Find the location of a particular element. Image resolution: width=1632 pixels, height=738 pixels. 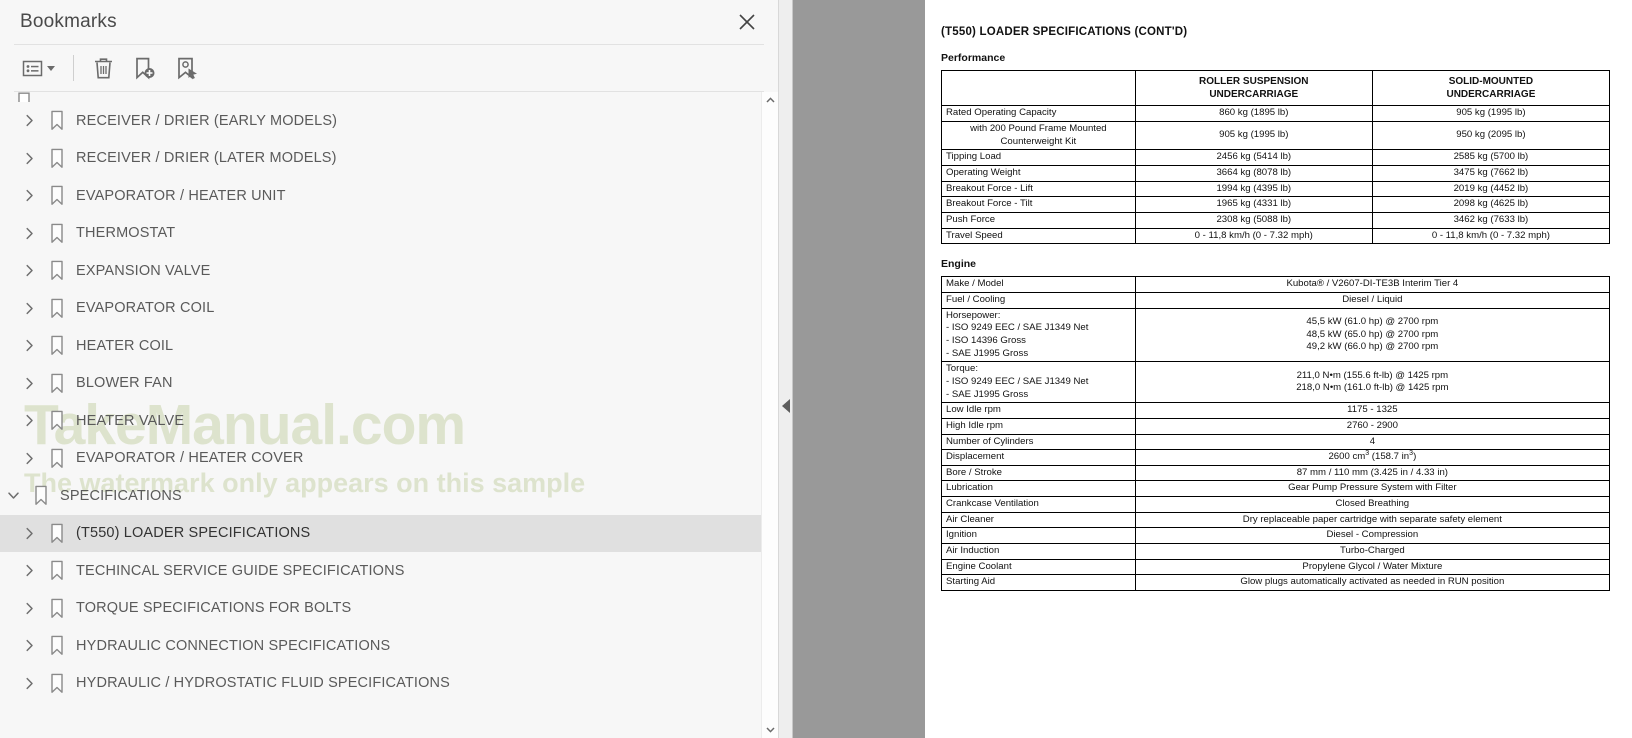

engine-heading: Engine is located at coordinates (959, 264).